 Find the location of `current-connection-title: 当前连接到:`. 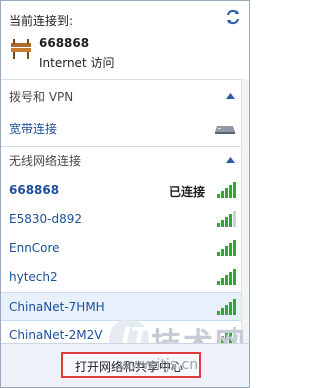

current-connection-title: 当前连接到: is located at coordinates (41, 21).